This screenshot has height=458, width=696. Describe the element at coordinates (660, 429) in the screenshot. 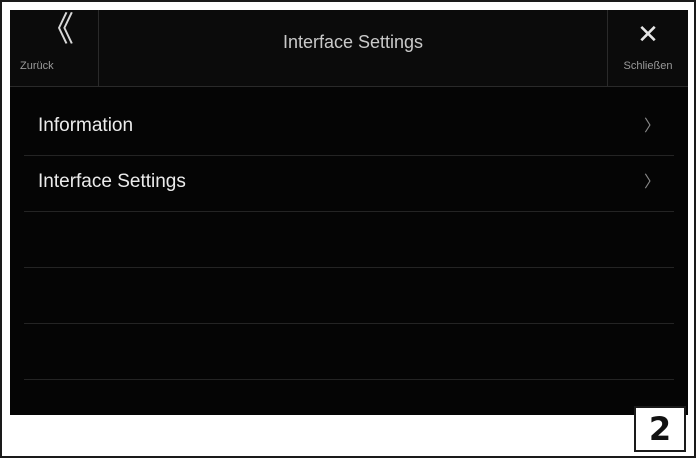

I see `step-number-badge: 2` at that location.